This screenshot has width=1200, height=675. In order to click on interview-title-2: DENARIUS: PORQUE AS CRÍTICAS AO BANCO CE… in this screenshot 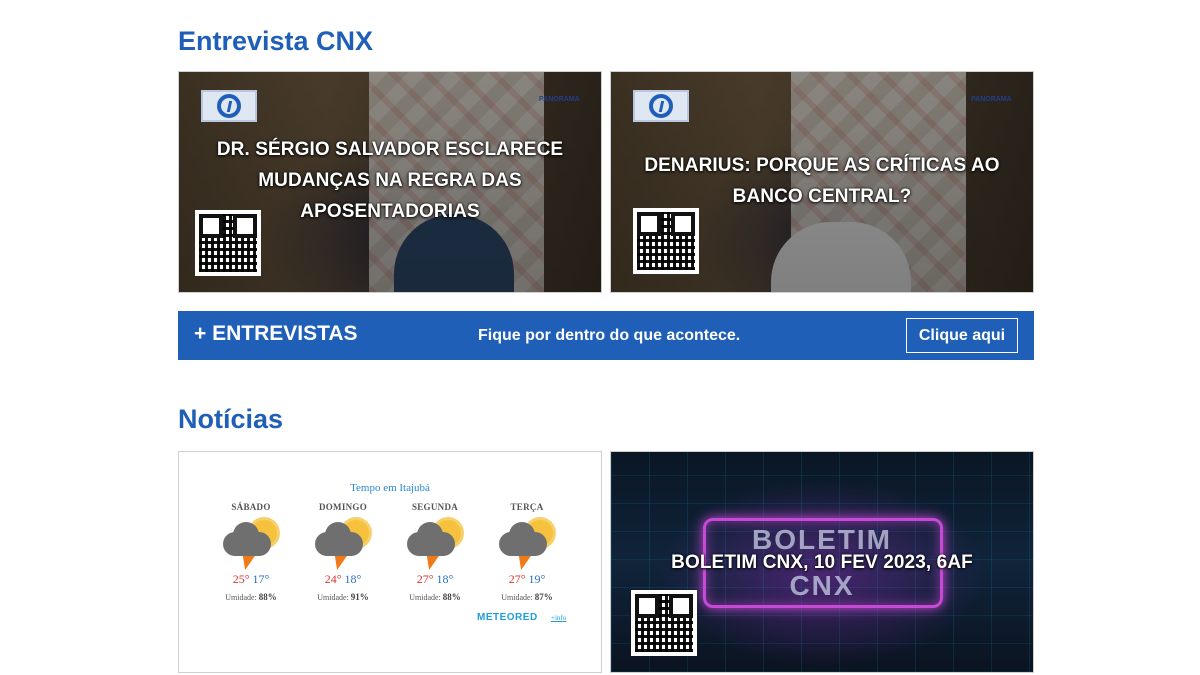, I will do `click(822, 181)`.